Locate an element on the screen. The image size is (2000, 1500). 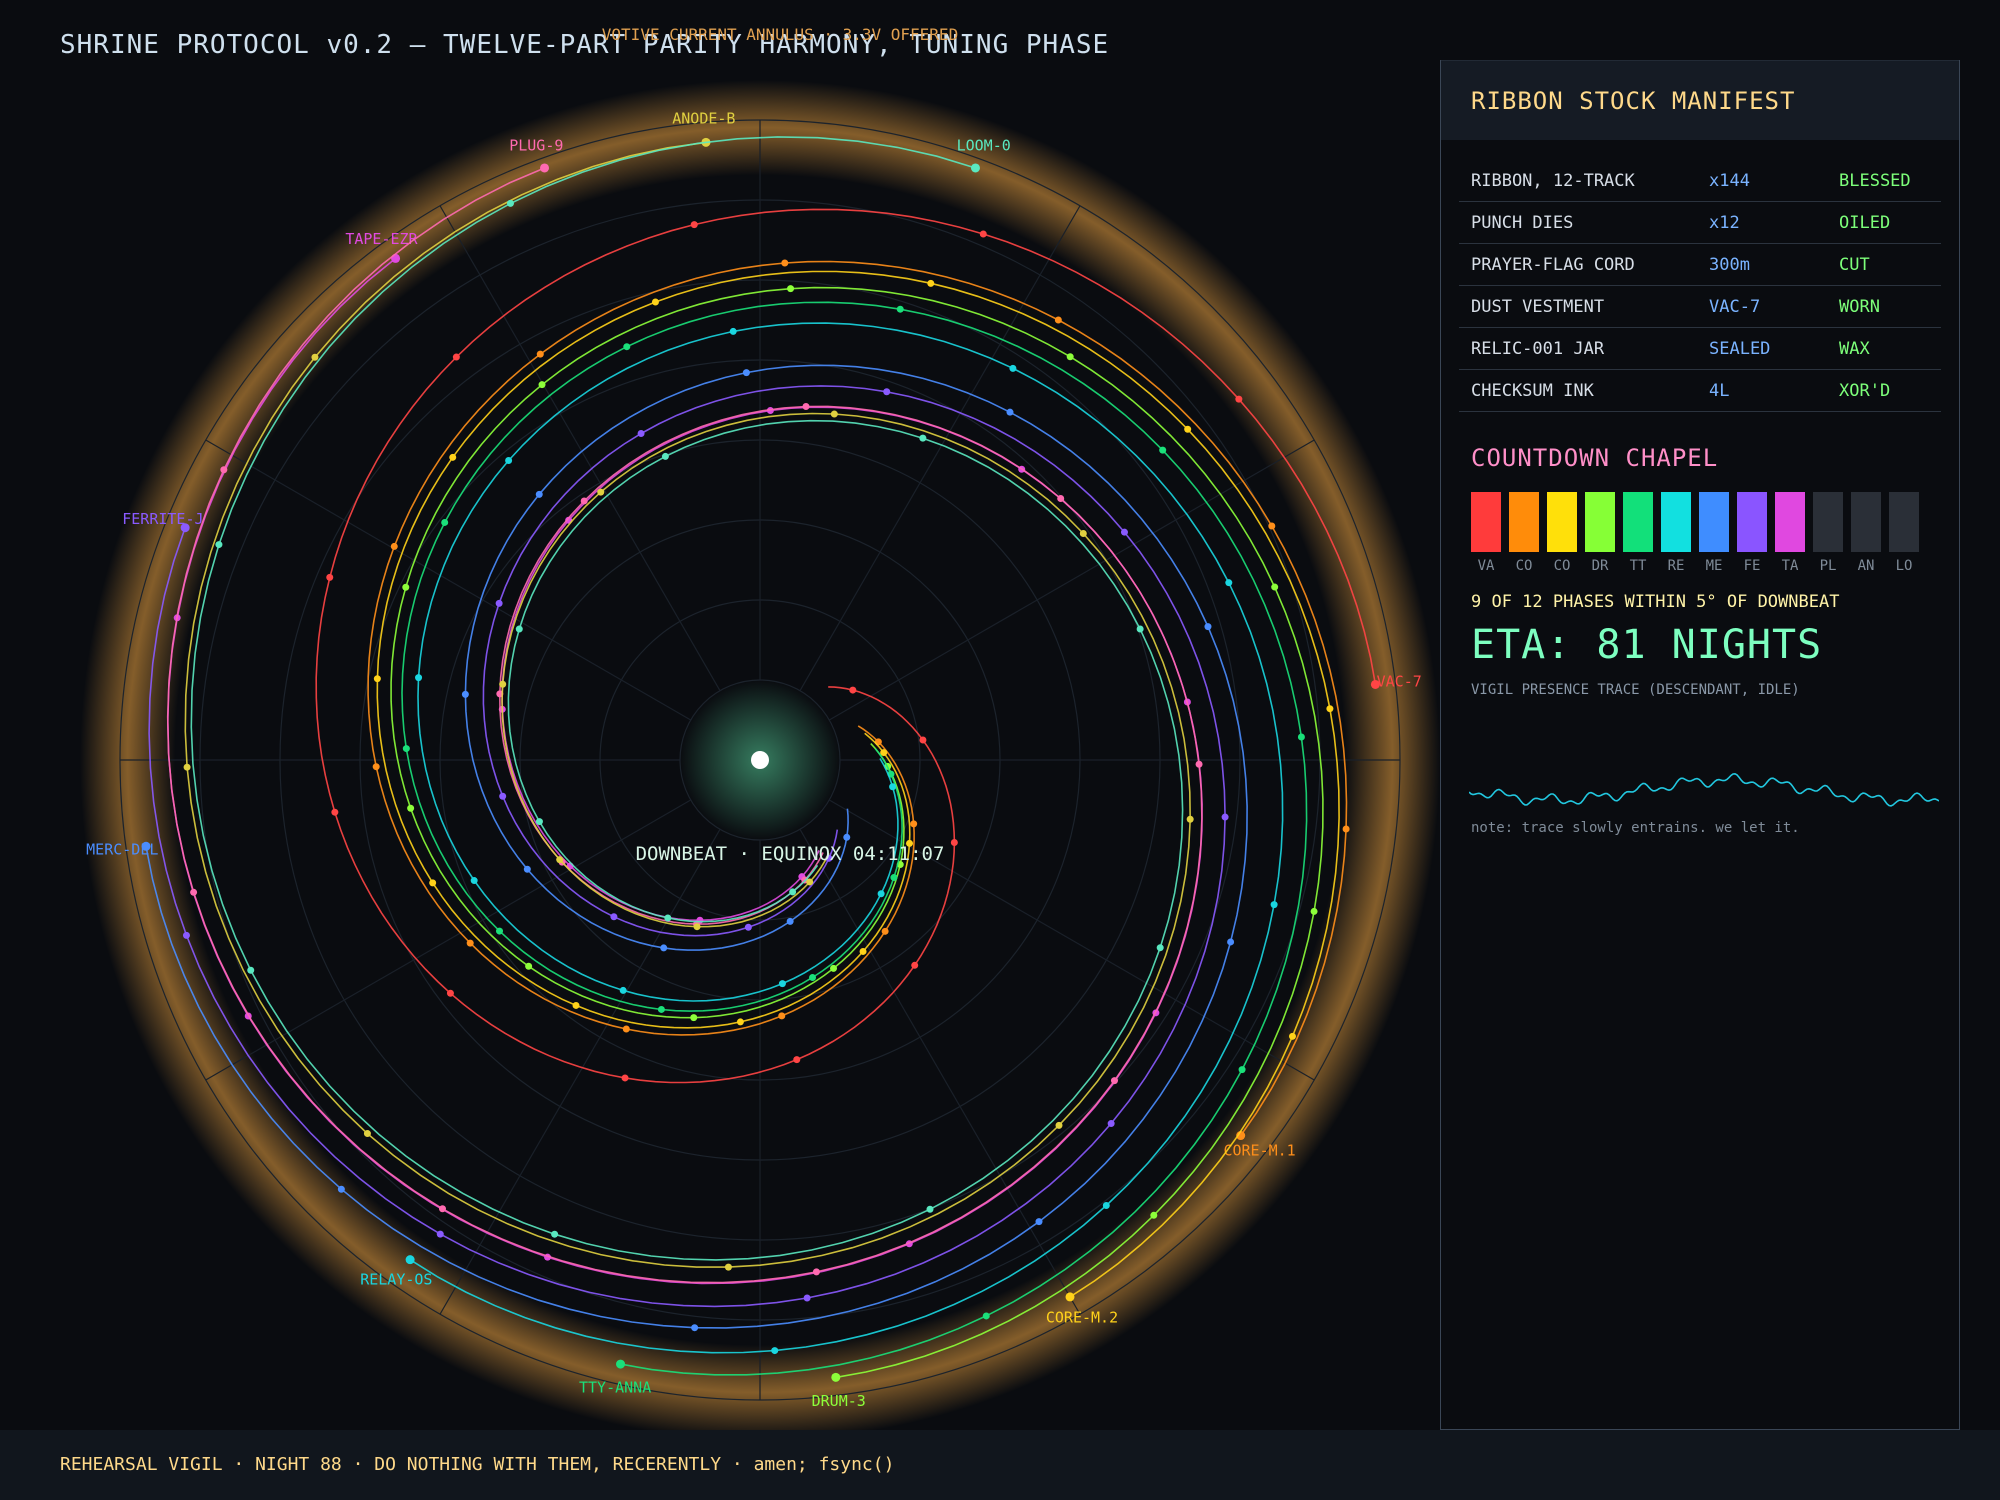
item-status: CUT is located at coordinates (1854, 264).